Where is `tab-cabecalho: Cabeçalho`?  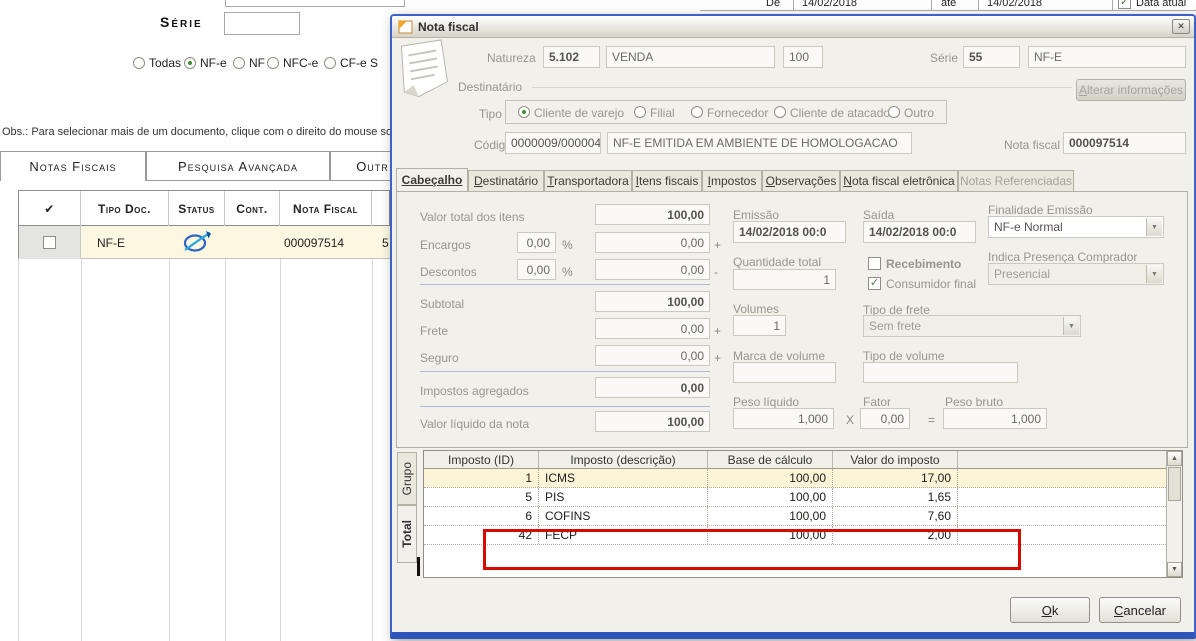 tab-cabecalho: Cabeçalho is located at coordinates (432, 179).